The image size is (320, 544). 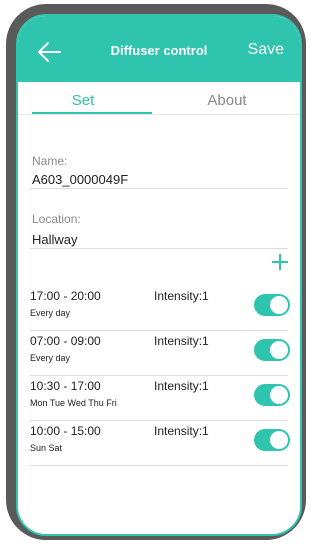 I want to click on location-label: Location:, so click(x=56, y=219).